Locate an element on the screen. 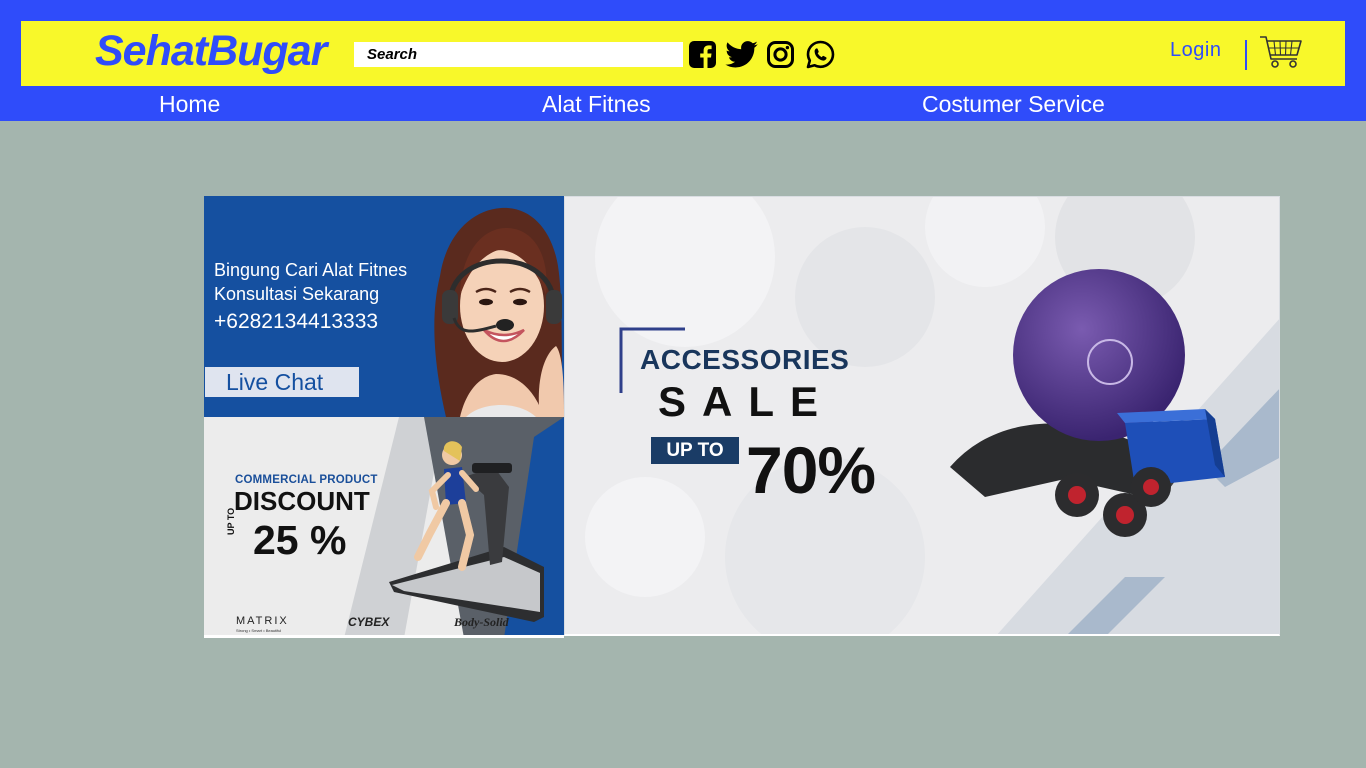 The height and width of the screenshot is (768, 1366). login-link: Login is located at coordinates (1195, 50).